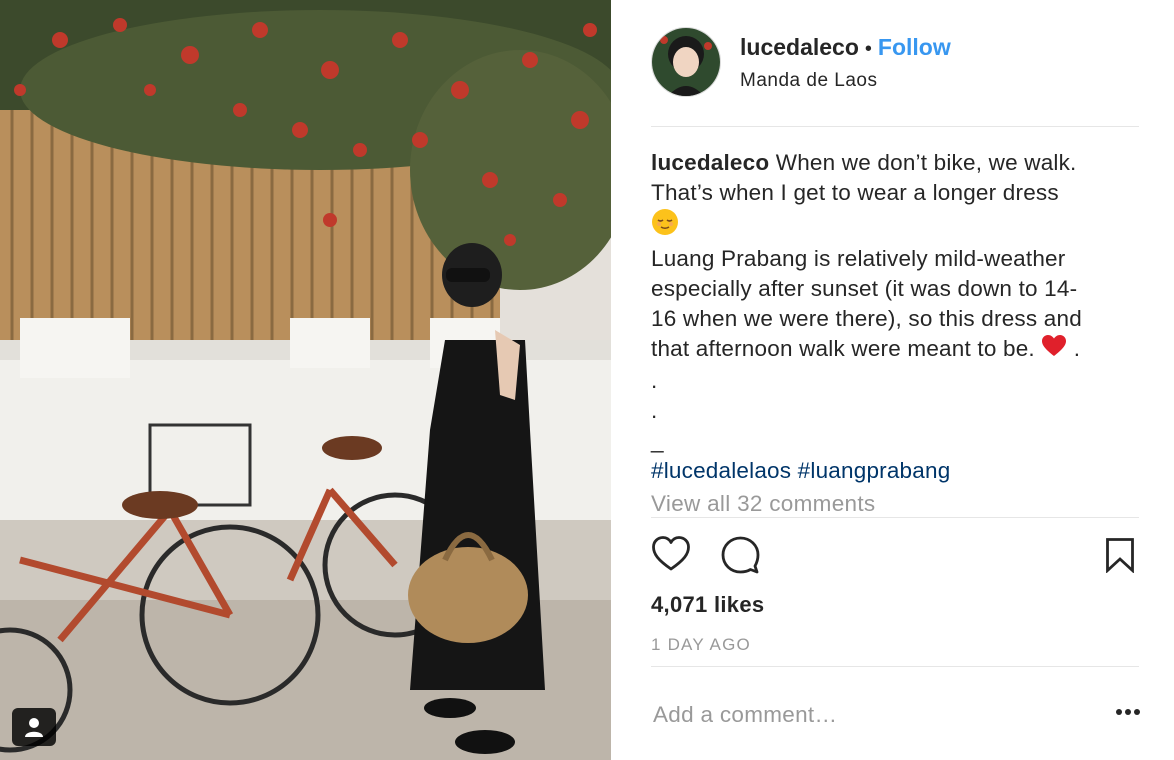  I want to click on comment-button, so click(740, 557).